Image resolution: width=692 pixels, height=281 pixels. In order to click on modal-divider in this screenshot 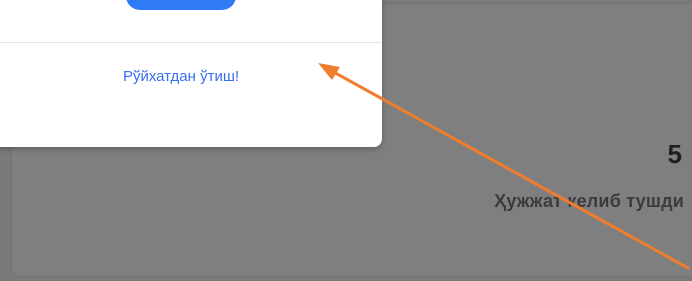, I will do `click(191, 42)`.